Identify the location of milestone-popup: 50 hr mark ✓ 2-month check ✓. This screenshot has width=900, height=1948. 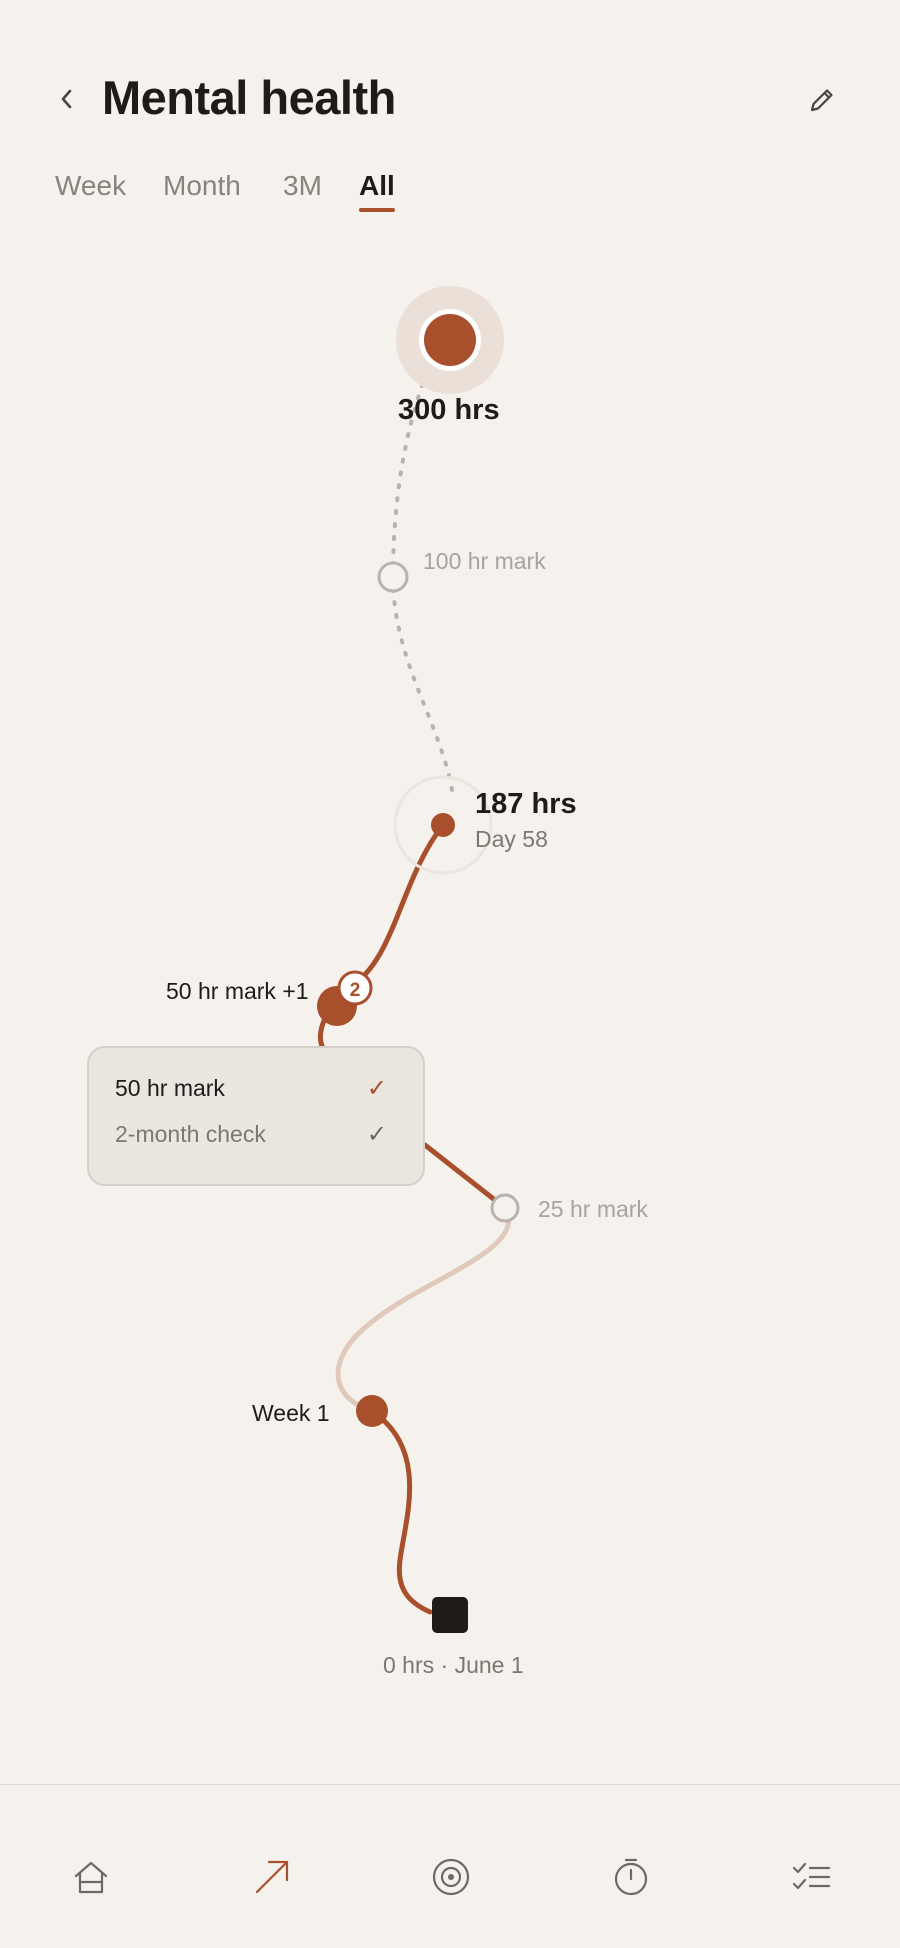
(256, 1116).